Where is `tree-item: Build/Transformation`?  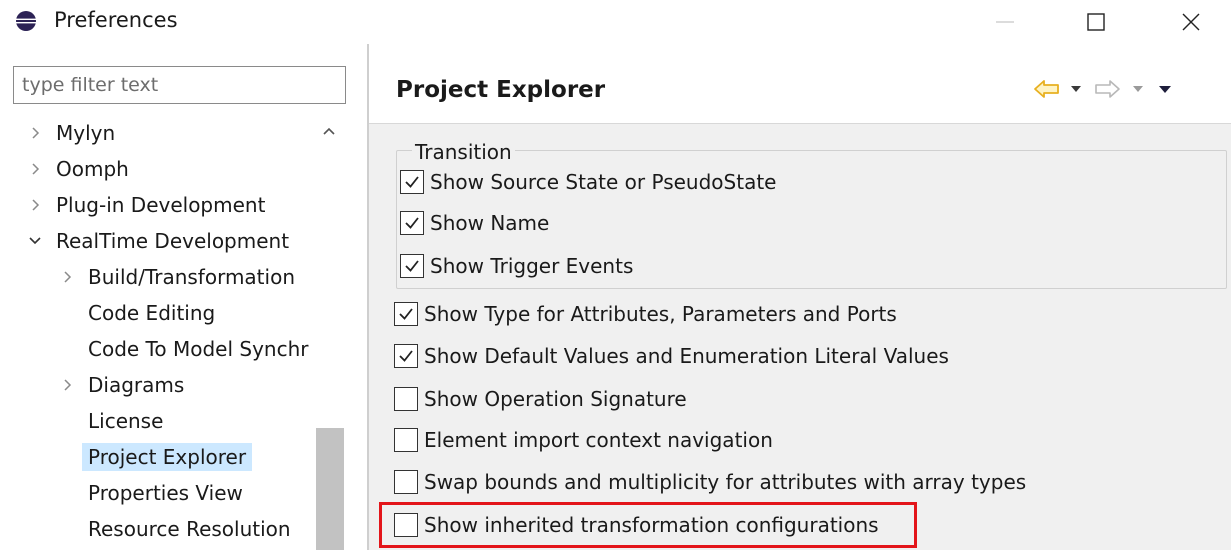 tree-item: Build/Transformation is located at coordinates (175, 277).